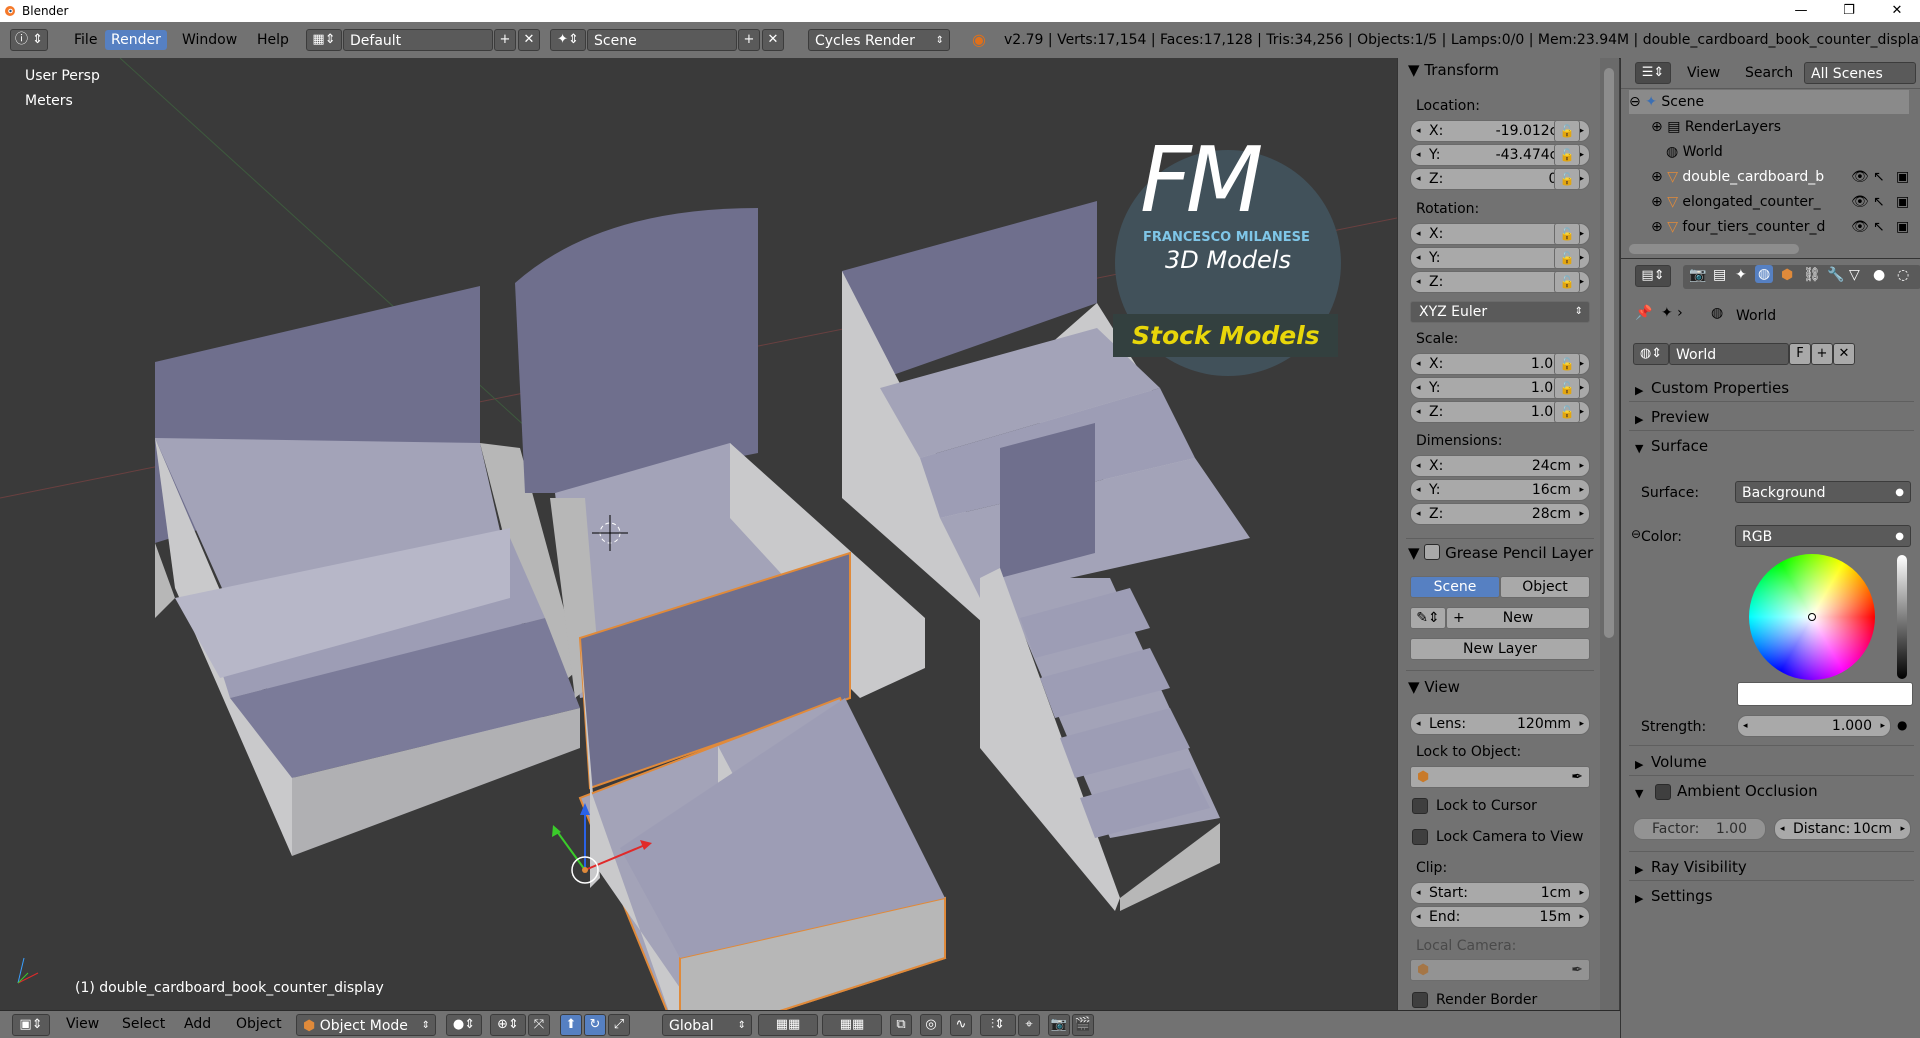 The height and width of the screenshot is (1038, 1920). Describe the element at coordinates (1879, 275) in the screenshot. I see `material-tab-icon: ●` at that location.